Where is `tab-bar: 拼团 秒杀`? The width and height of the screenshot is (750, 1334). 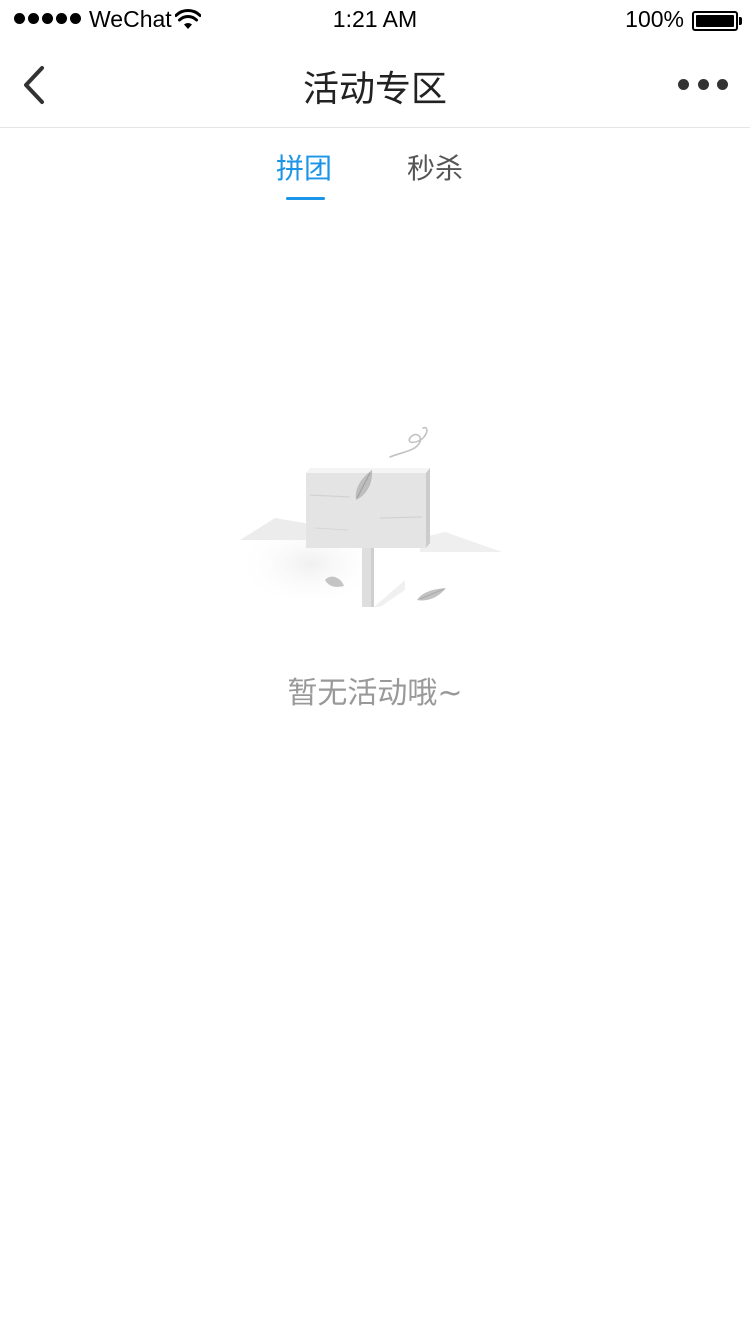 tab-bar: 拼团 秒杀 is located at coordinates (375, 169).